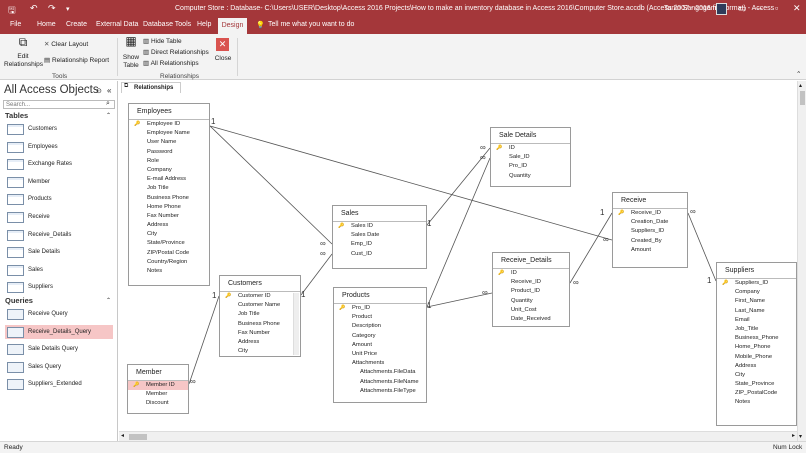 This screenshot has height=453, width=806. I want to click on primary-key-field: Employee ID, so click(169, 124).